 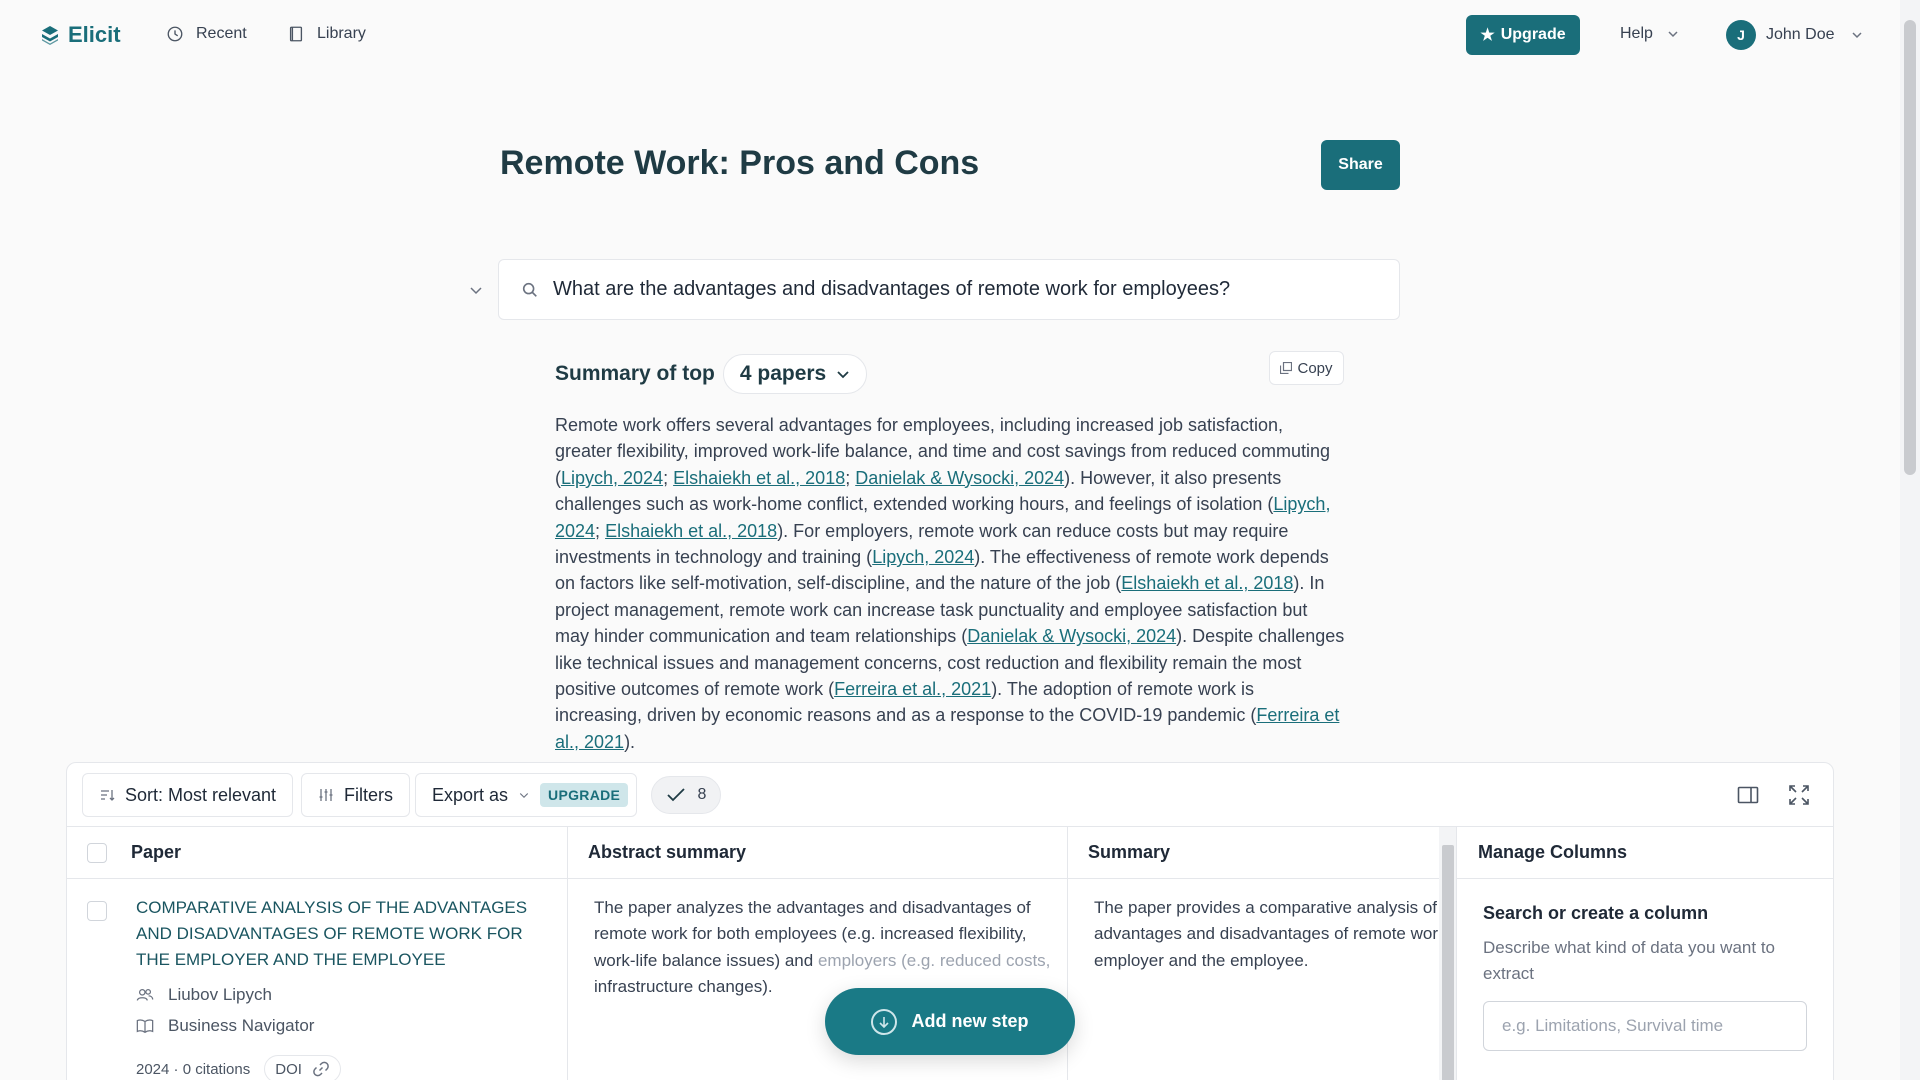 I want to click on export-button: Export as UPGRADE, so click(x=526, y=795).